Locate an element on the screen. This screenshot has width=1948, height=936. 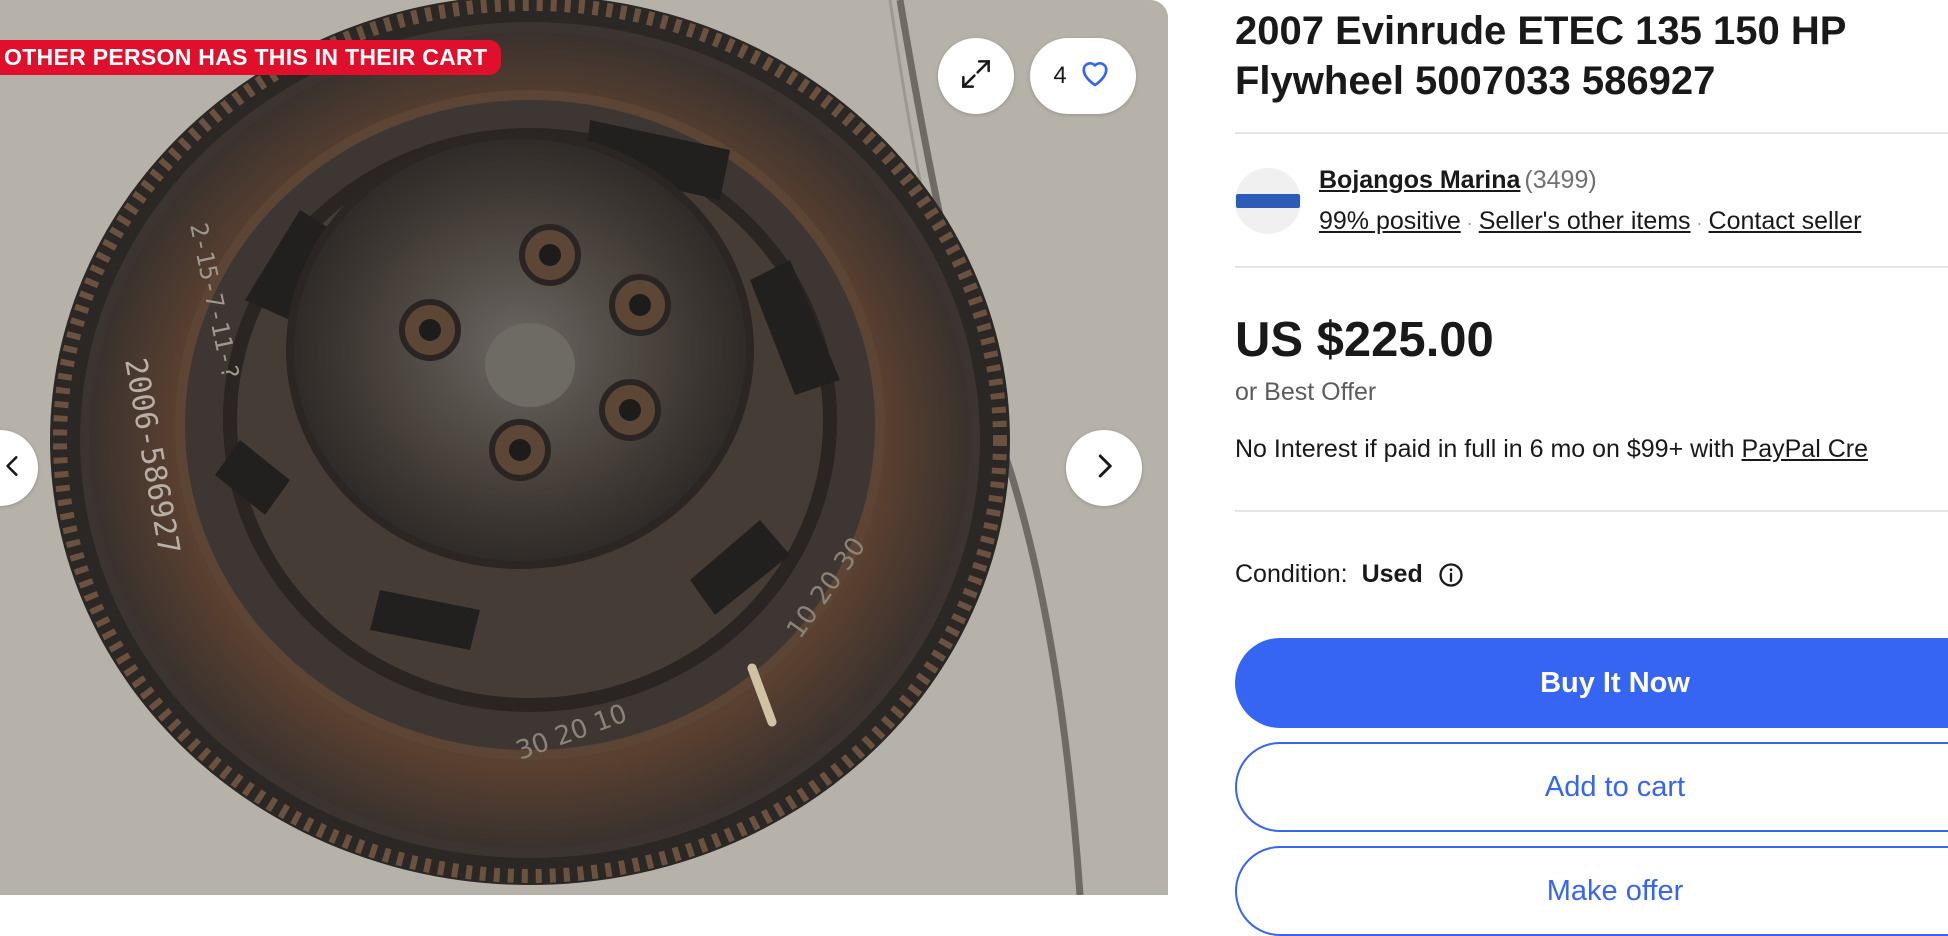
expand-icon is located at coordinates (976, 76).